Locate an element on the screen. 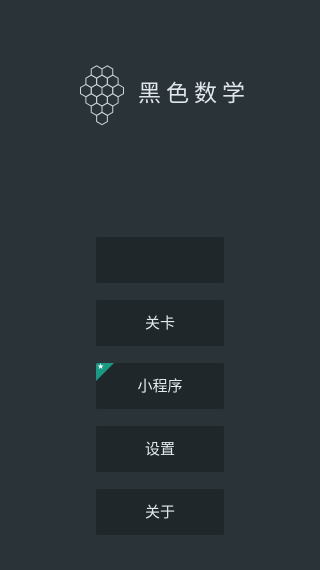 The image size is (320, 570). hexagon-cell is located at coordinates (102, 118).